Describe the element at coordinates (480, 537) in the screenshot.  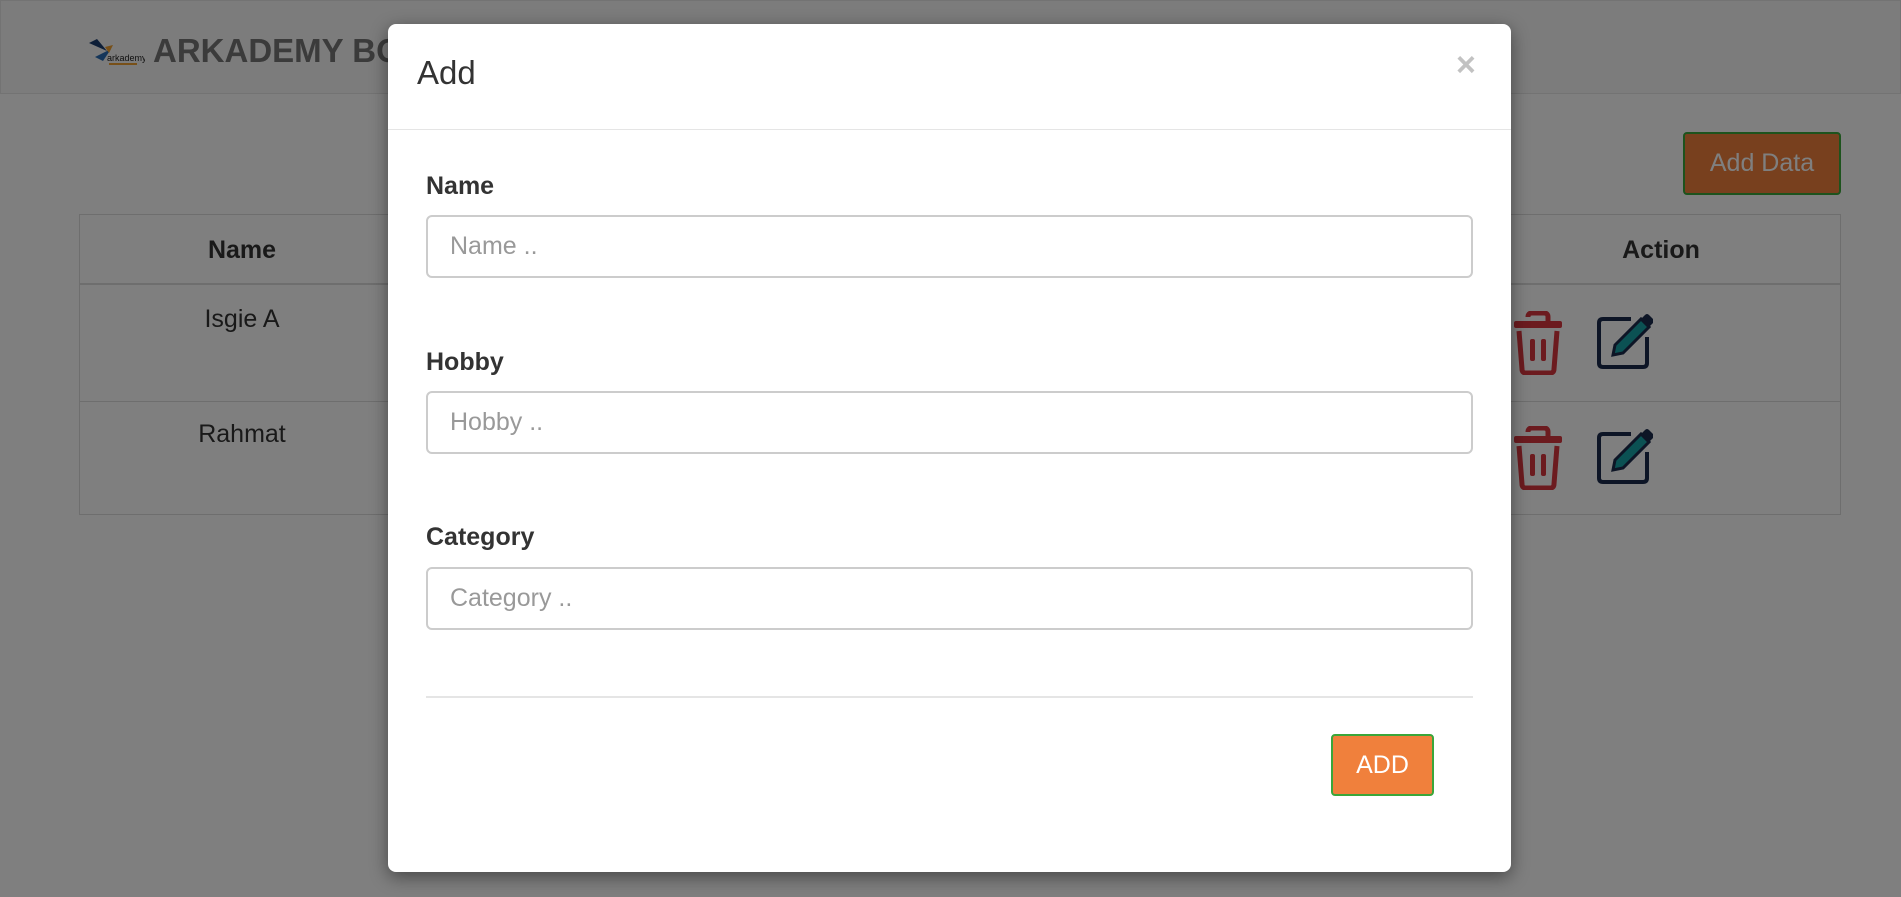
I see `category-label: Category` at that location.